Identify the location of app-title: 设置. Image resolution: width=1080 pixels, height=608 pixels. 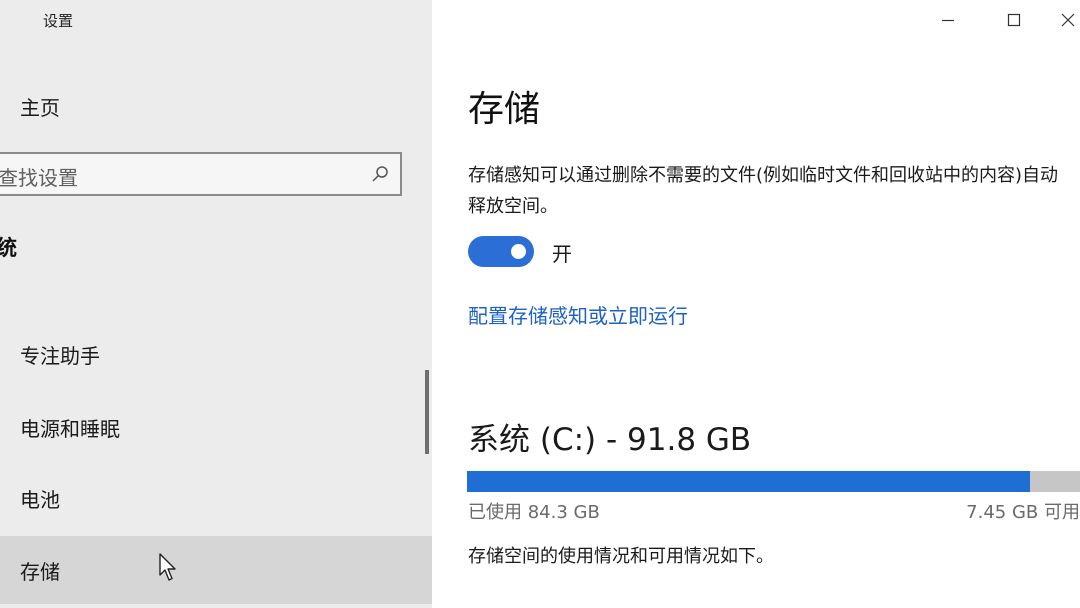
(58, 21).